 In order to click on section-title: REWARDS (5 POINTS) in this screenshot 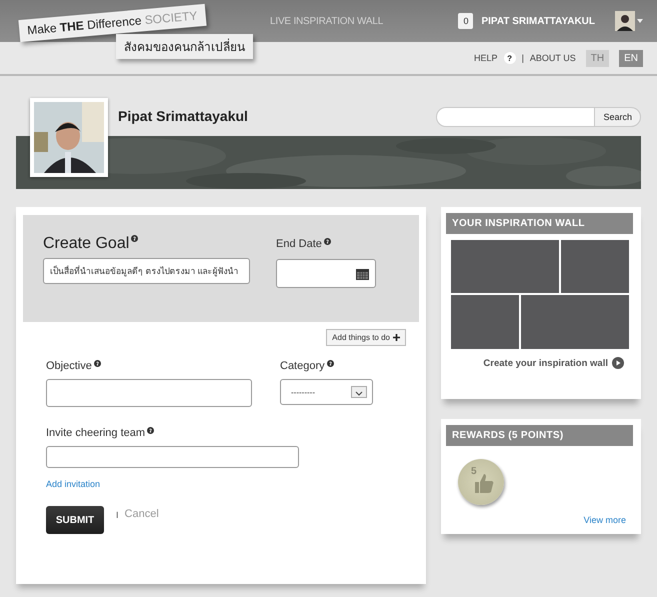, I will do `click(539, 435)`.